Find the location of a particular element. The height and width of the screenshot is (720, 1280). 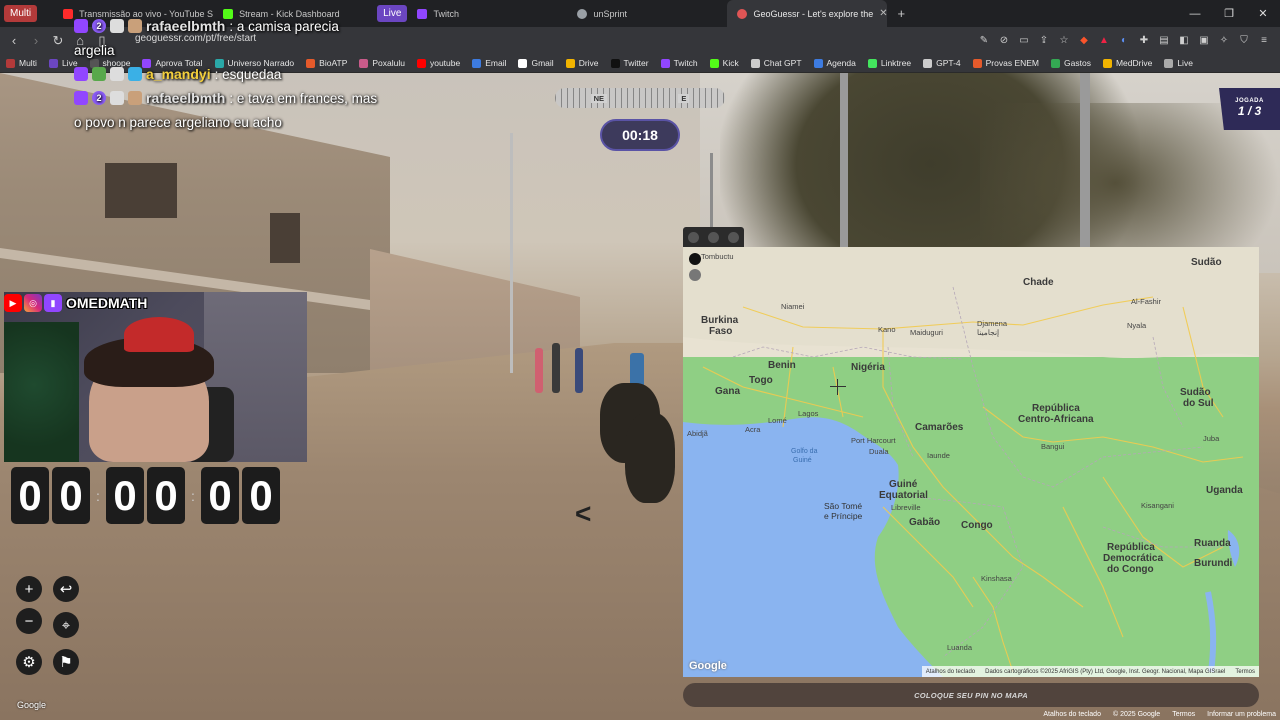

map-shrink-button is located at coordinates (693, 237).